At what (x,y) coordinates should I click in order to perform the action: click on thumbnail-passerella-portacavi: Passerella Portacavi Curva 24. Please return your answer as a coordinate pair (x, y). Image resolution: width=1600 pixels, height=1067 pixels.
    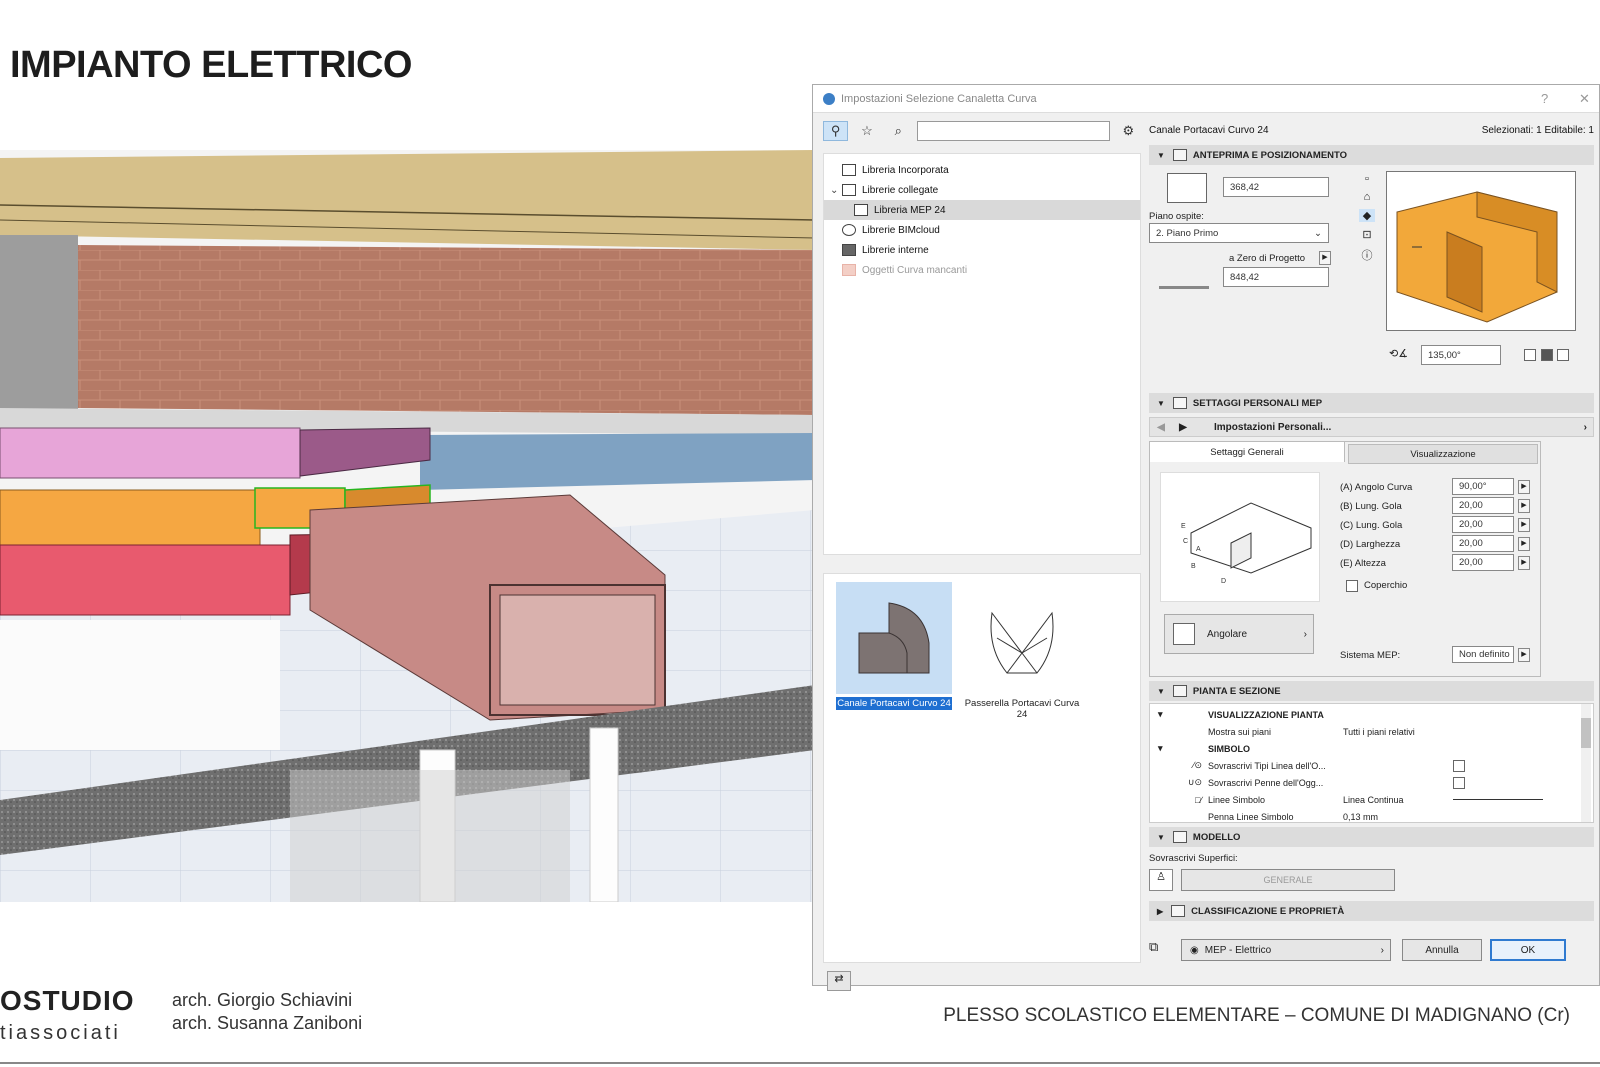
    Looking at the image, I should click on (1022, 651).